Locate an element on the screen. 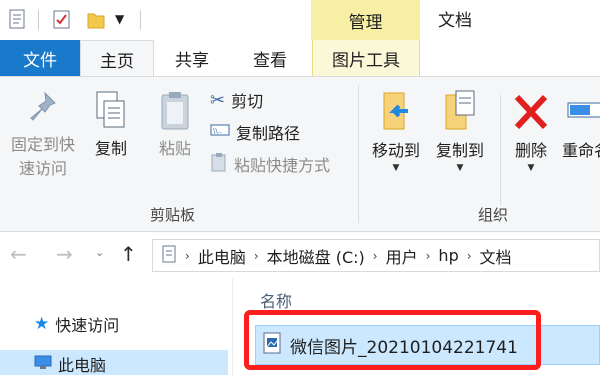 This screenshot has width=600, height=375. address-row: ← → ⌄ ↑ › 此电脑 › 本地磁盘 (C:) › 用户 › hp › 文档 is located at coordinates (300, 255).